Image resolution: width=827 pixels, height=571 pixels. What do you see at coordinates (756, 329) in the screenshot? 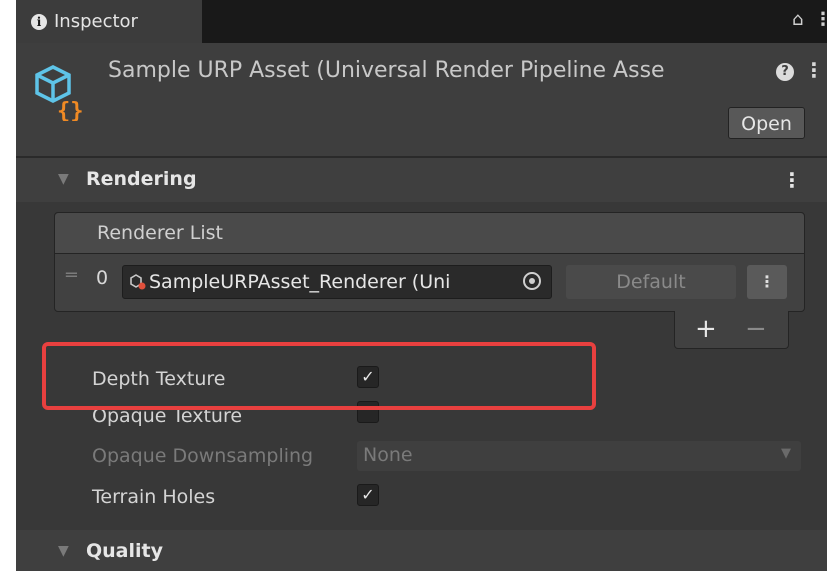
I see `remove-renderer-button: −` at bounding box center [756, 329].